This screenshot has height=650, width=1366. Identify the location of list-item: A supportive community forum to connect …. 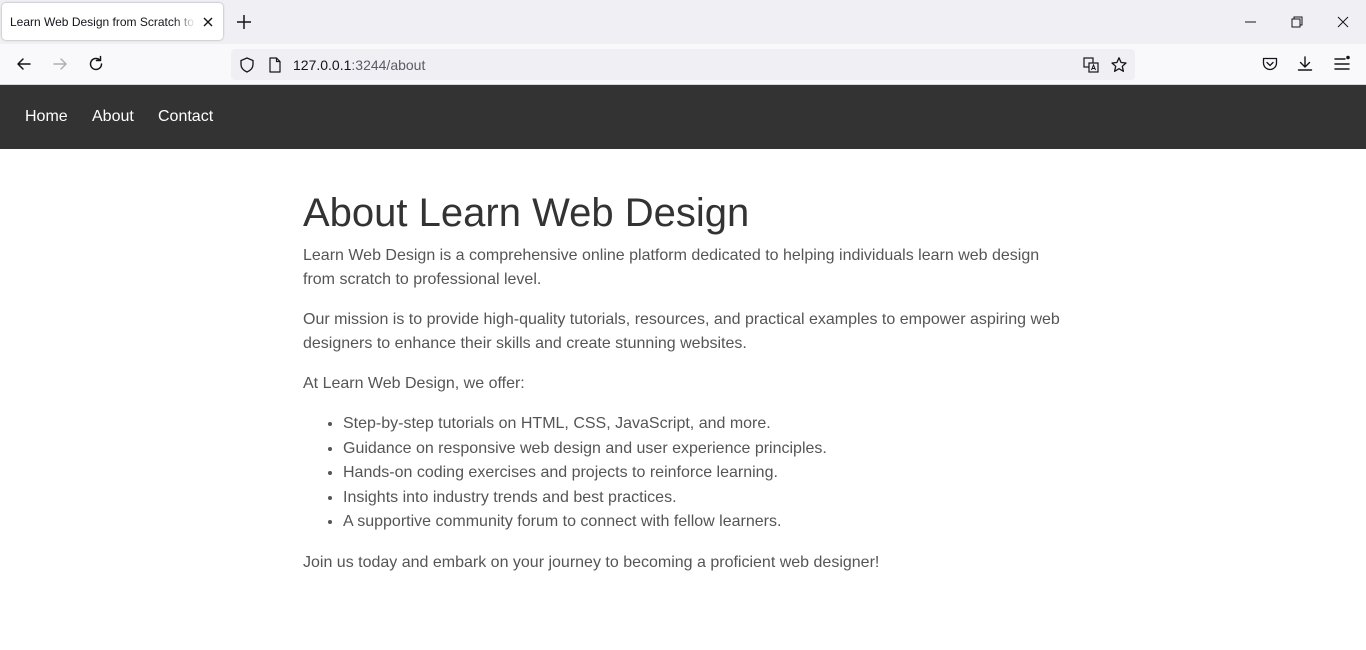
(708, 522).